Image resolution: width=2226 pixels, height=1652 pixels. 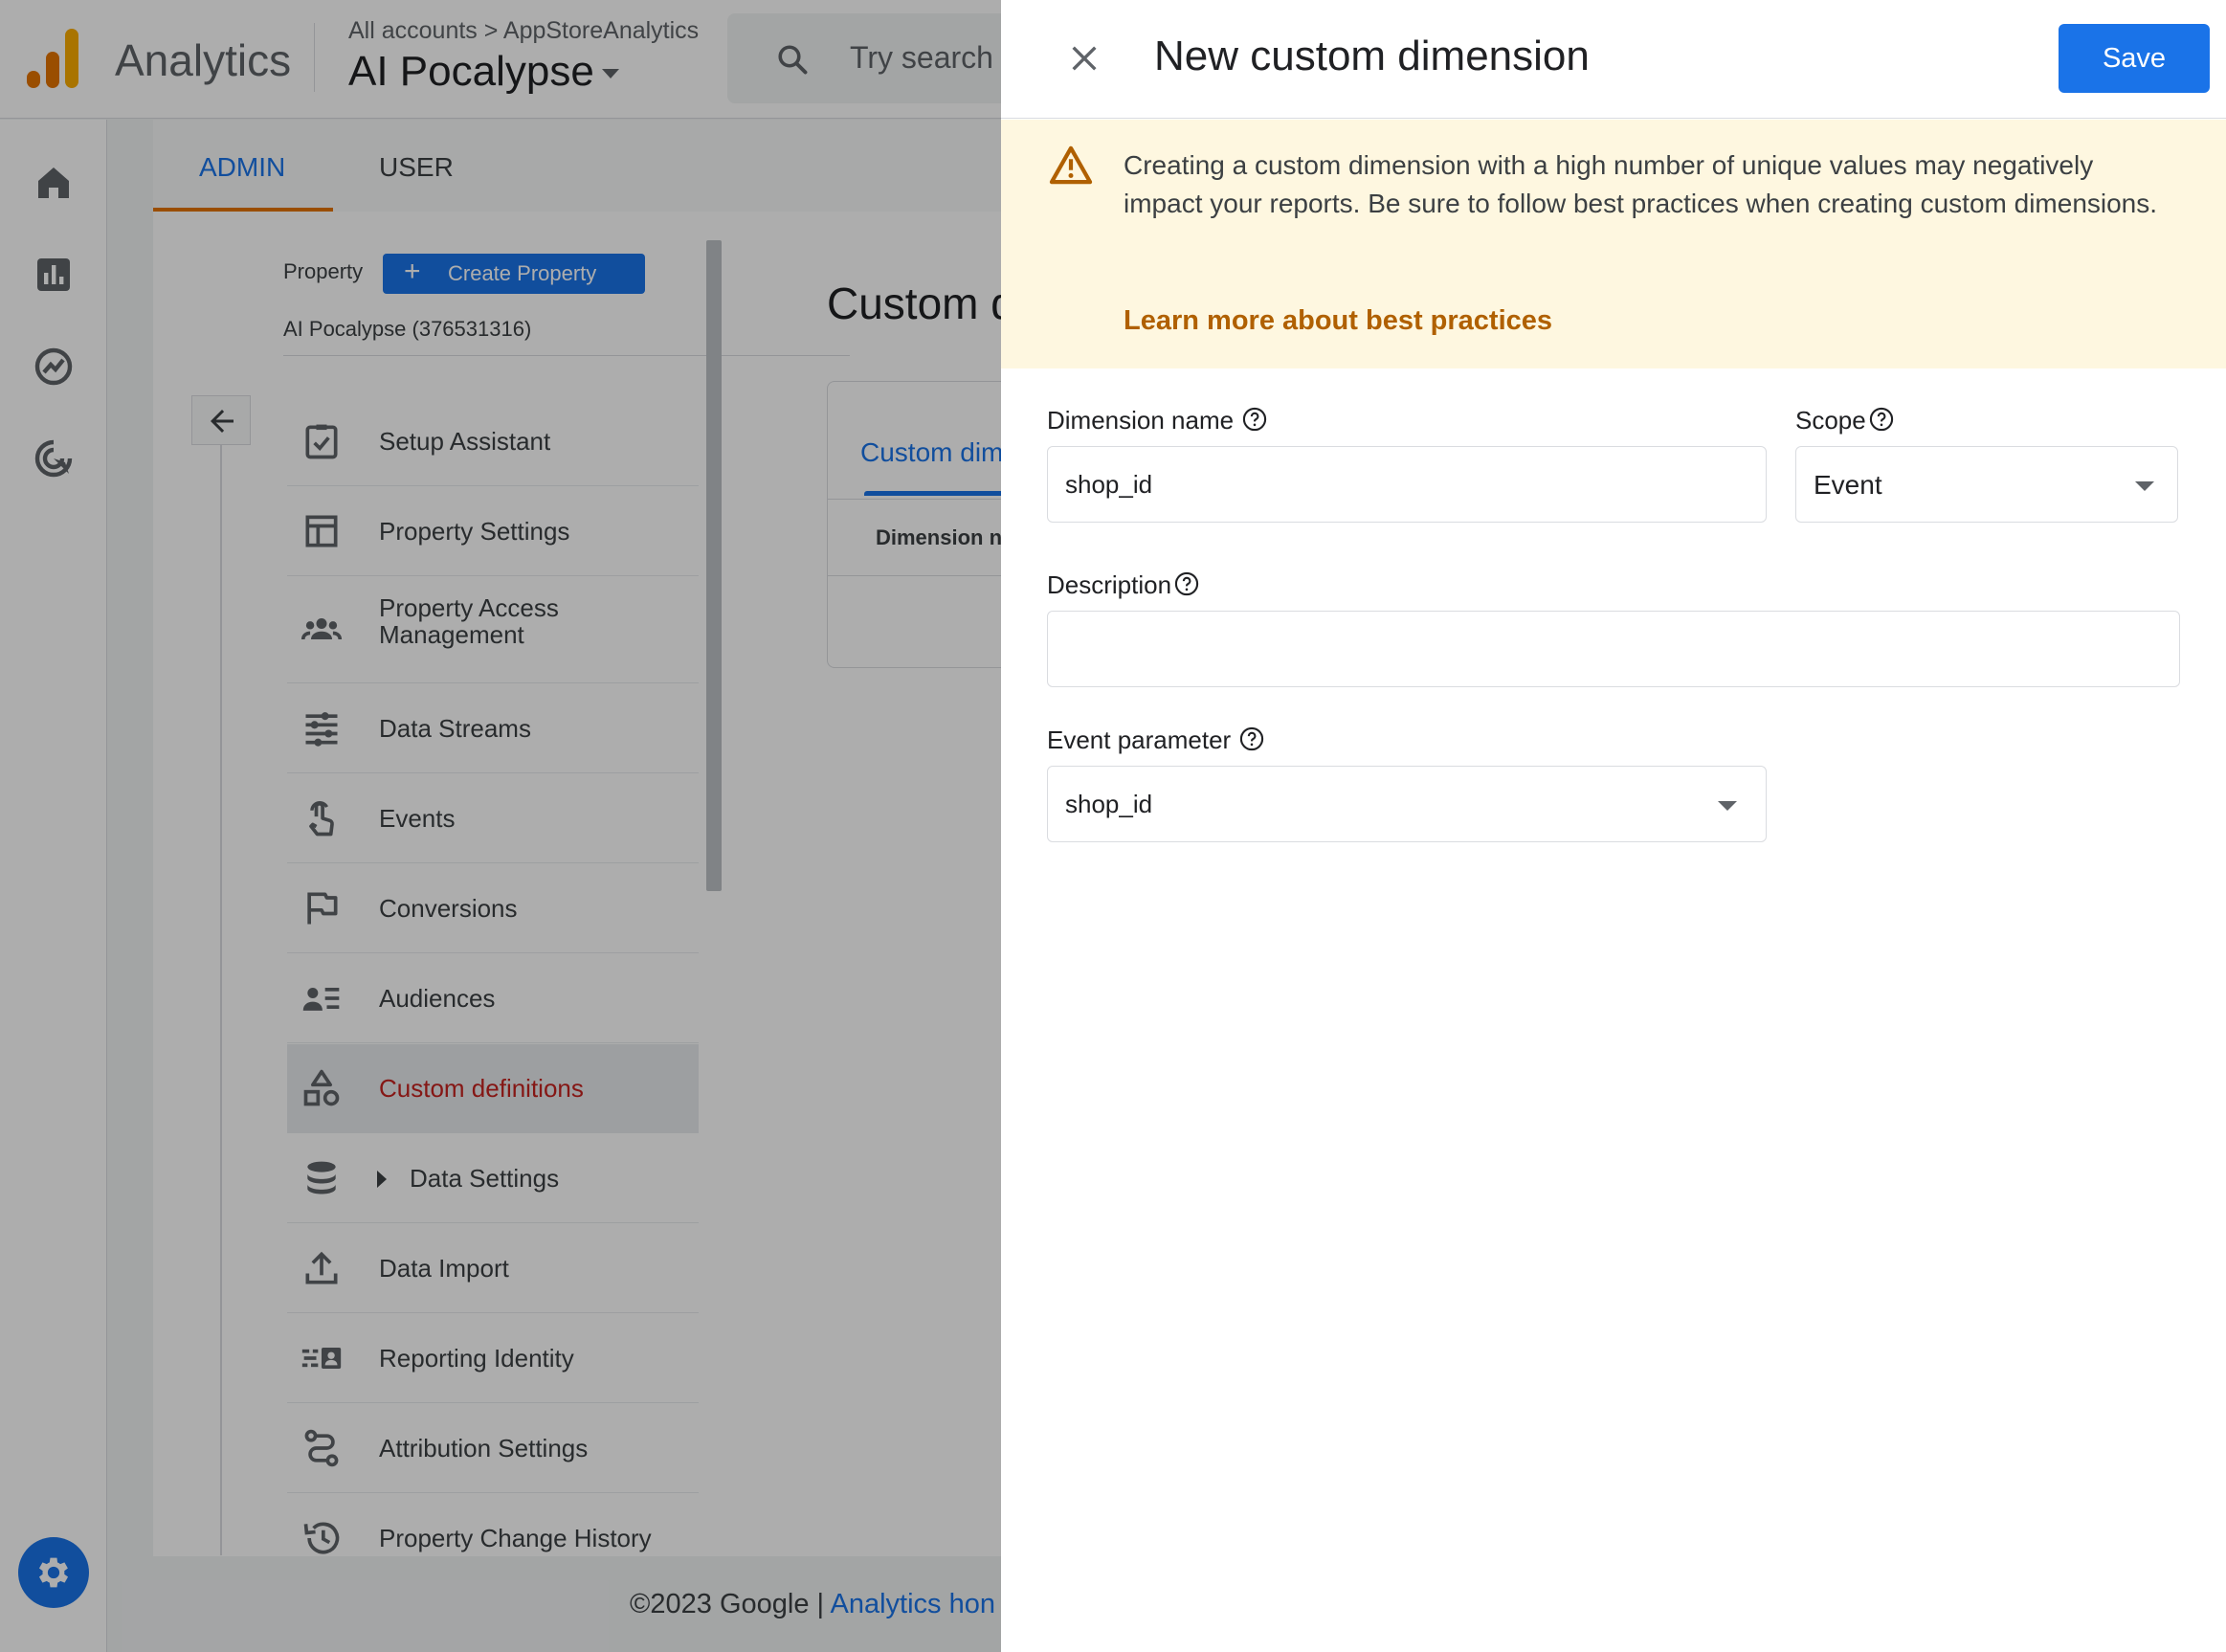 I want to click on drawer-title: New custom dimension, so click(x=1372, y=56).